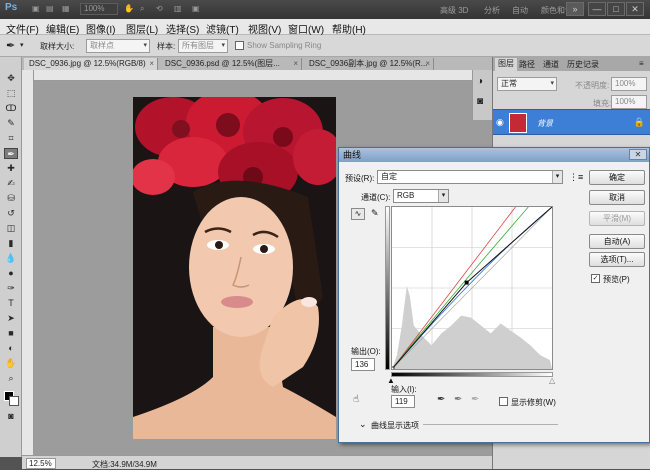  What do you see at coordinates (470, 177) in the screenshot?
I see `preset-select: 自定 ▾` at bounding box center [470, 177].